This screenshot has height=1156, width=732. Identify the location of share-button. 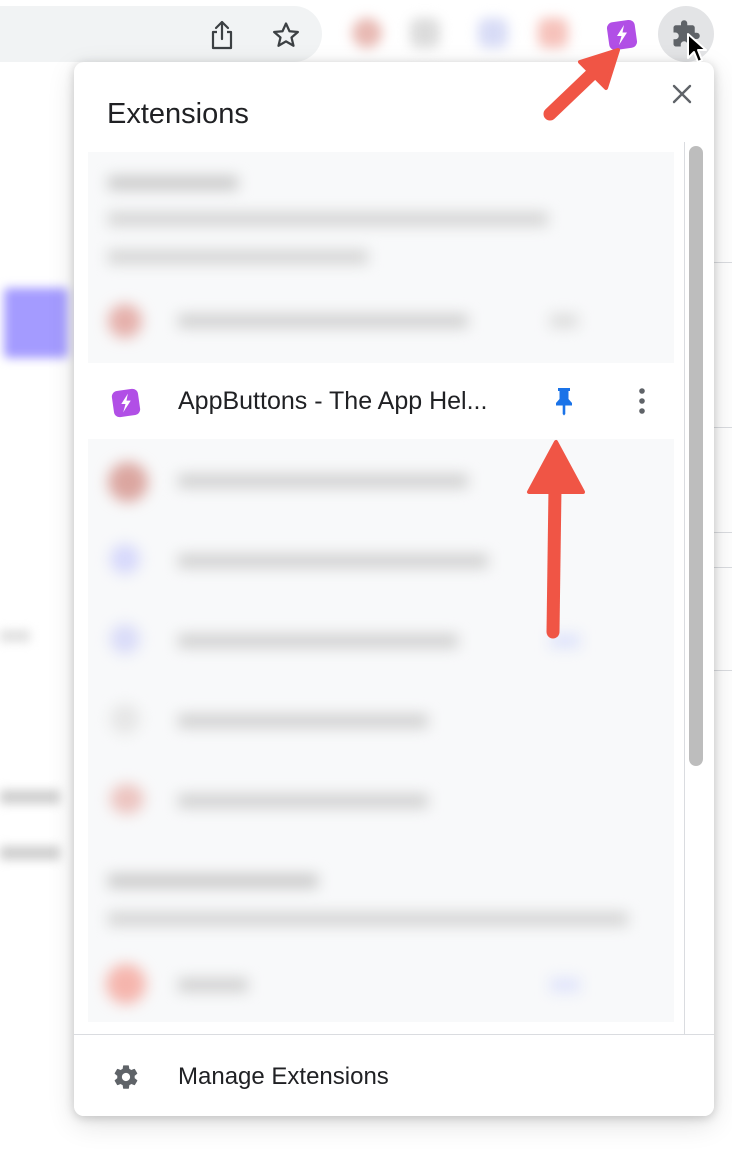
(222, 35).